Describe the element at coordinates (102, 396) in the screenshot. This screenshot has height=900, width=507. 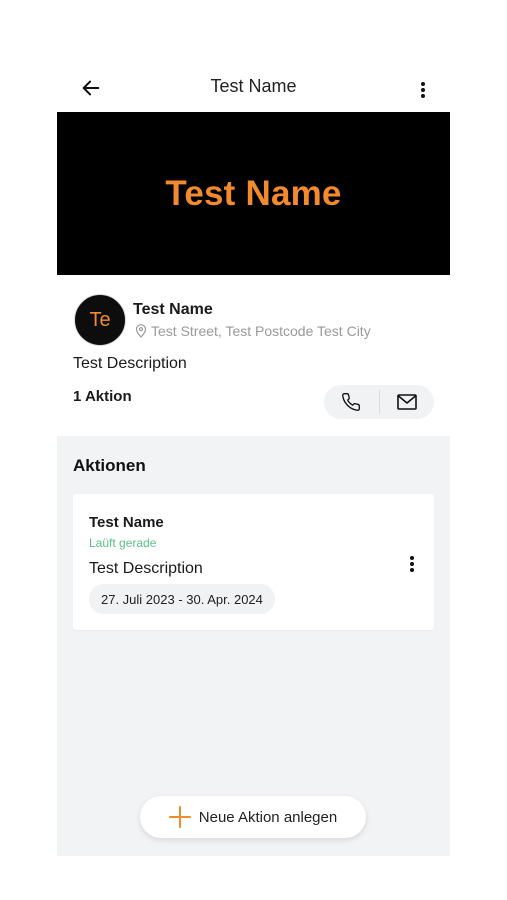
I see `action-count: 1 Aktion` at that location.